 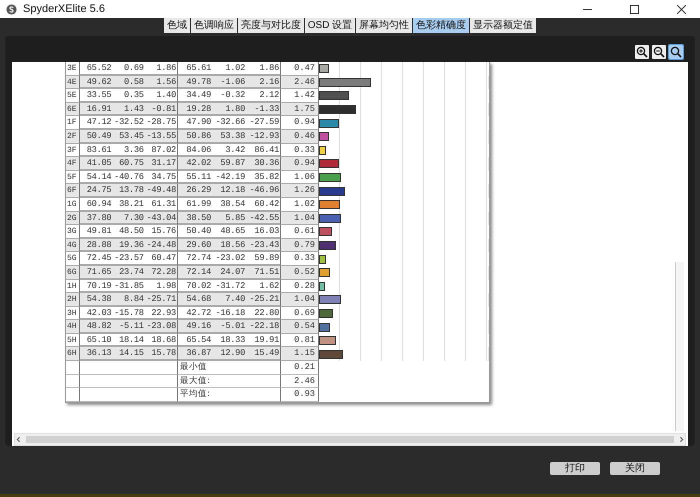 What do you see at coordinates (128, 68) in the screenshot?
I see `table-cell: 0.69` at bounding box center [128, 68].